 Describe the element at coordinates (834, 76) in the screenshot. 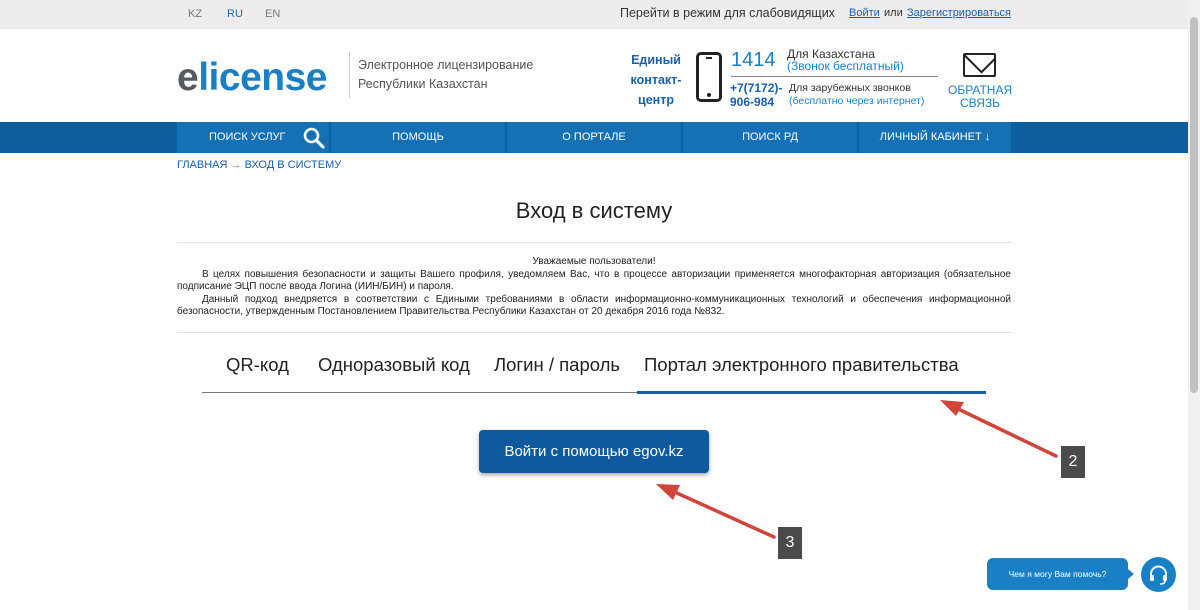

I see `contact-divider` at that location.